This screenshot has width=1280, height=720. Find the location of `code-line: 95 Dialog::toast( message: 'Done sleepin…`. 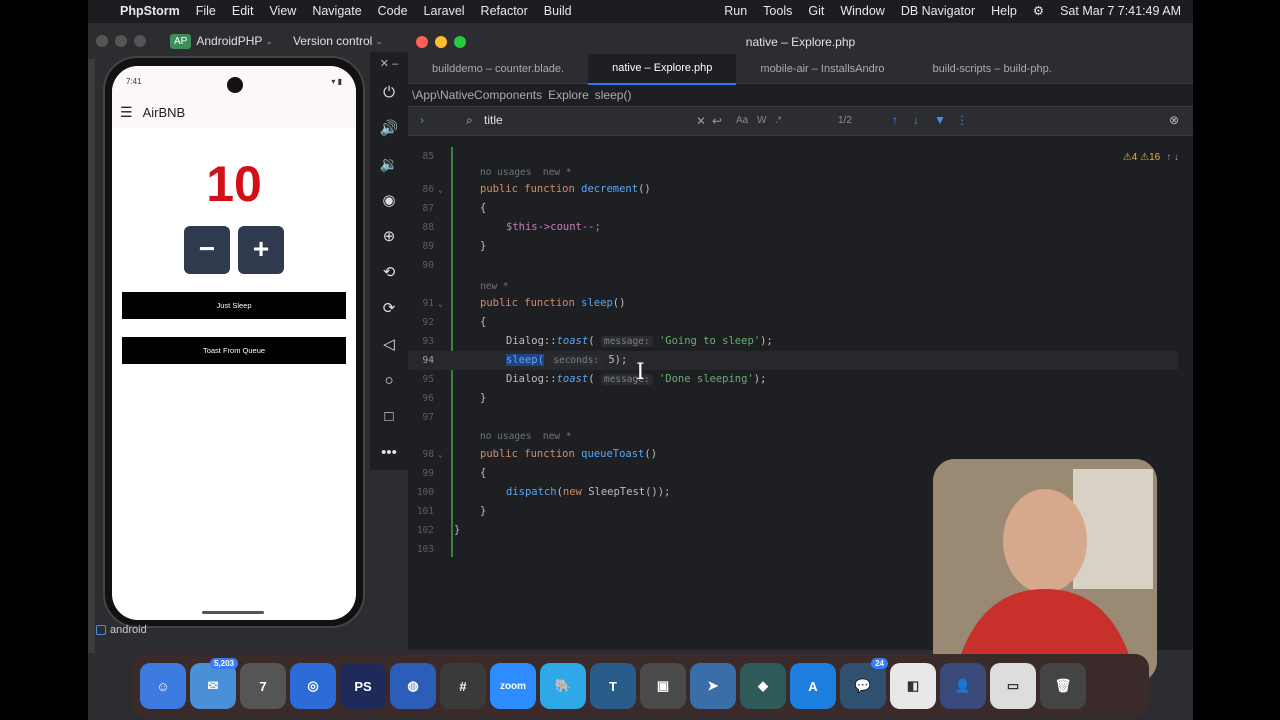

code-line: 95 Dialog::toast( message: 'Done sleepin… is located at coordinates (793, 379).